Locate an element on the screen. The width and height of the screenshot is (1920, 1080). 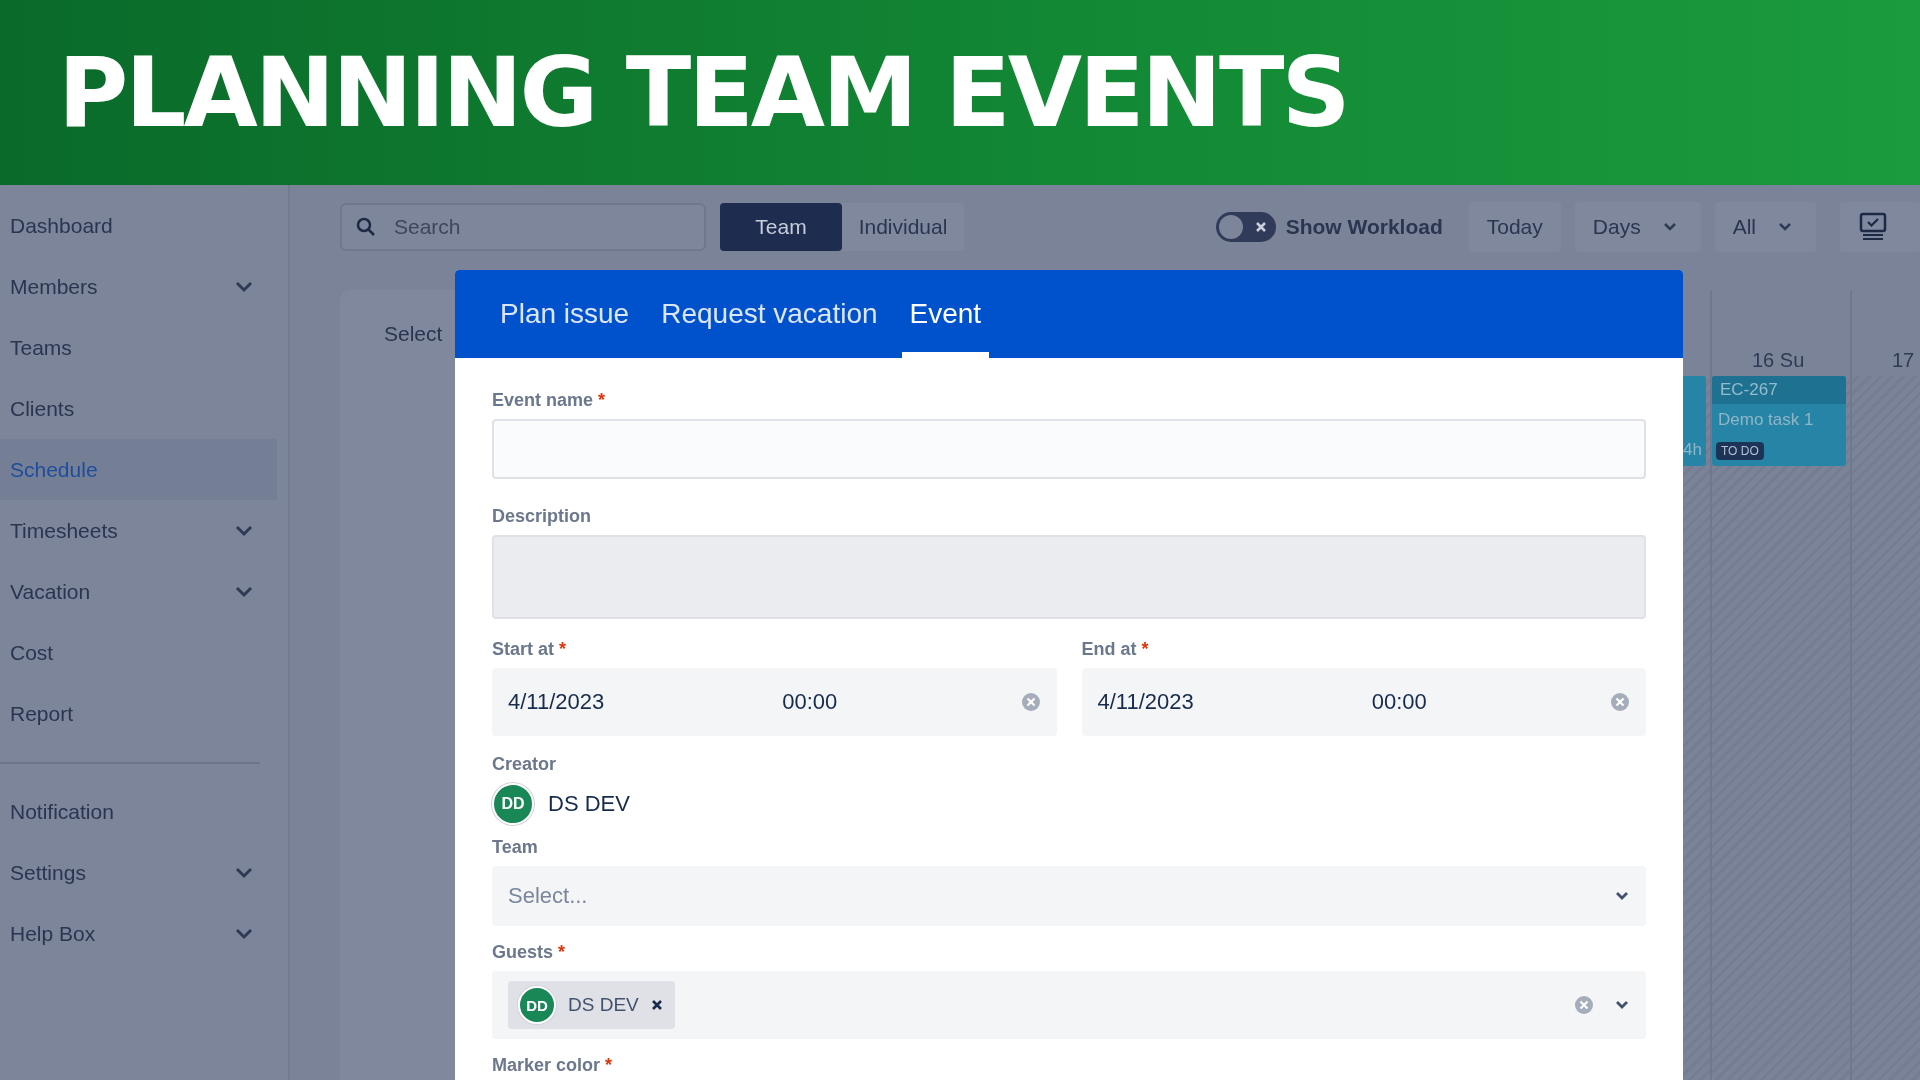
field-label: Creator is located at coordinates (525, 764).